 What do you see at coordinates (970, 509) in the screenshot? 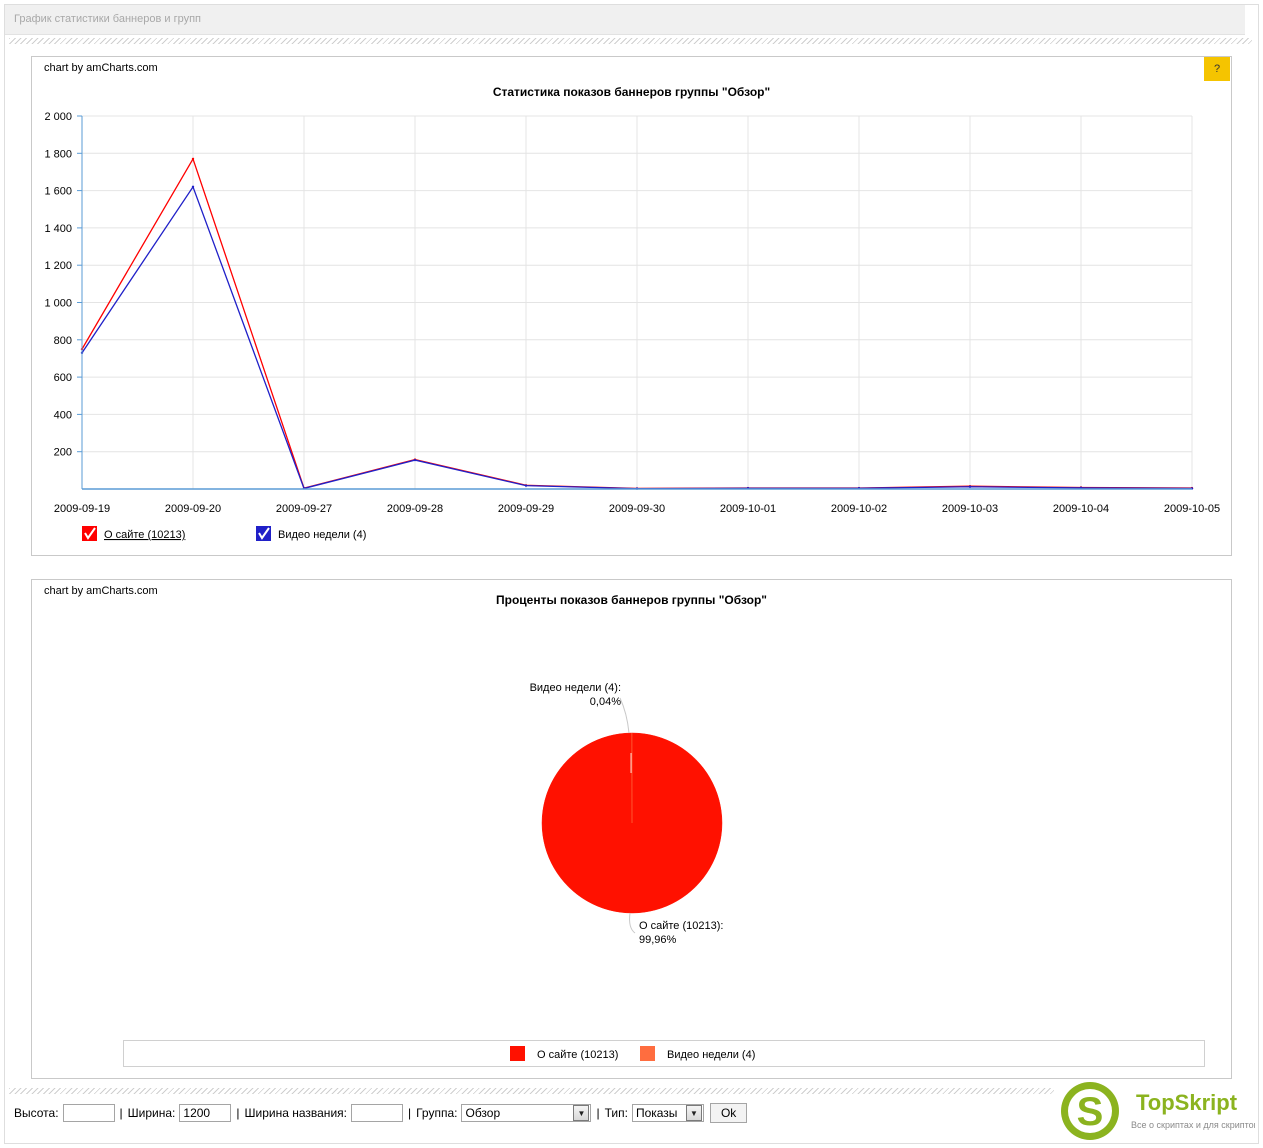
I see `x-tick-label: 2009-10-03` at bounding box center [970, 509].